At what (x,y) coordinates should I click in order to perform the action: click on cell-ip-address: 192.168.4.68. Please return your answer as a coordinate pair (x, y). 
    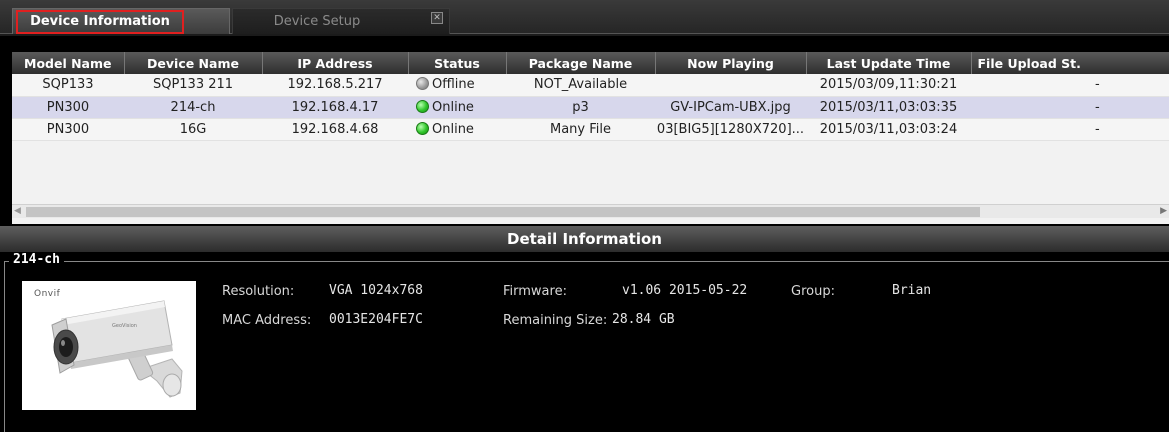
    Looking at the image, I should click on (335, 129).